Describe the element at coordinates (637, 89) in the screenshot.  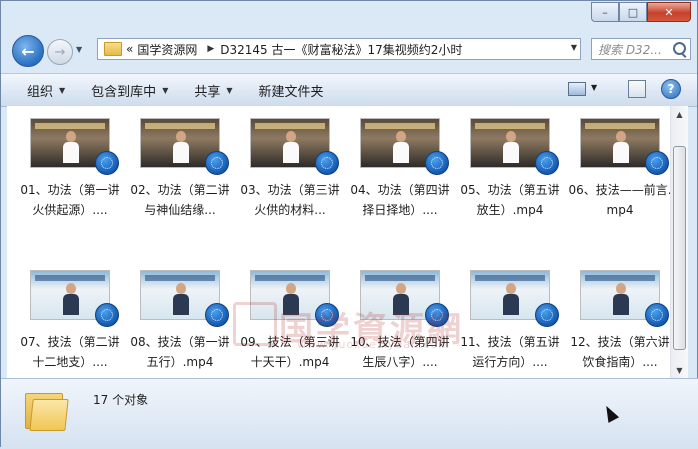
I see `preview-pane-icon` at that location.